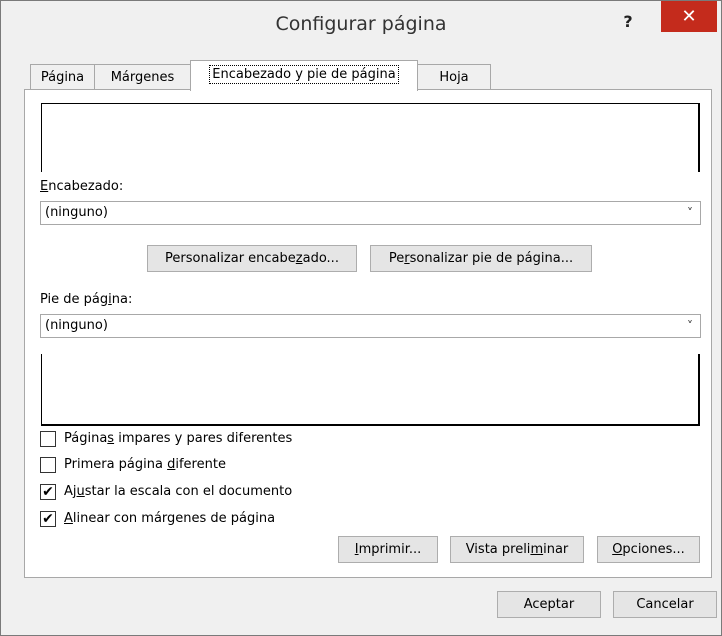 The width and height of the screenshot is (722, 636). What do you see at coordinates (628, 22) in the screenshot?
I see `help-button: ?` at bounding box center [628, 22].